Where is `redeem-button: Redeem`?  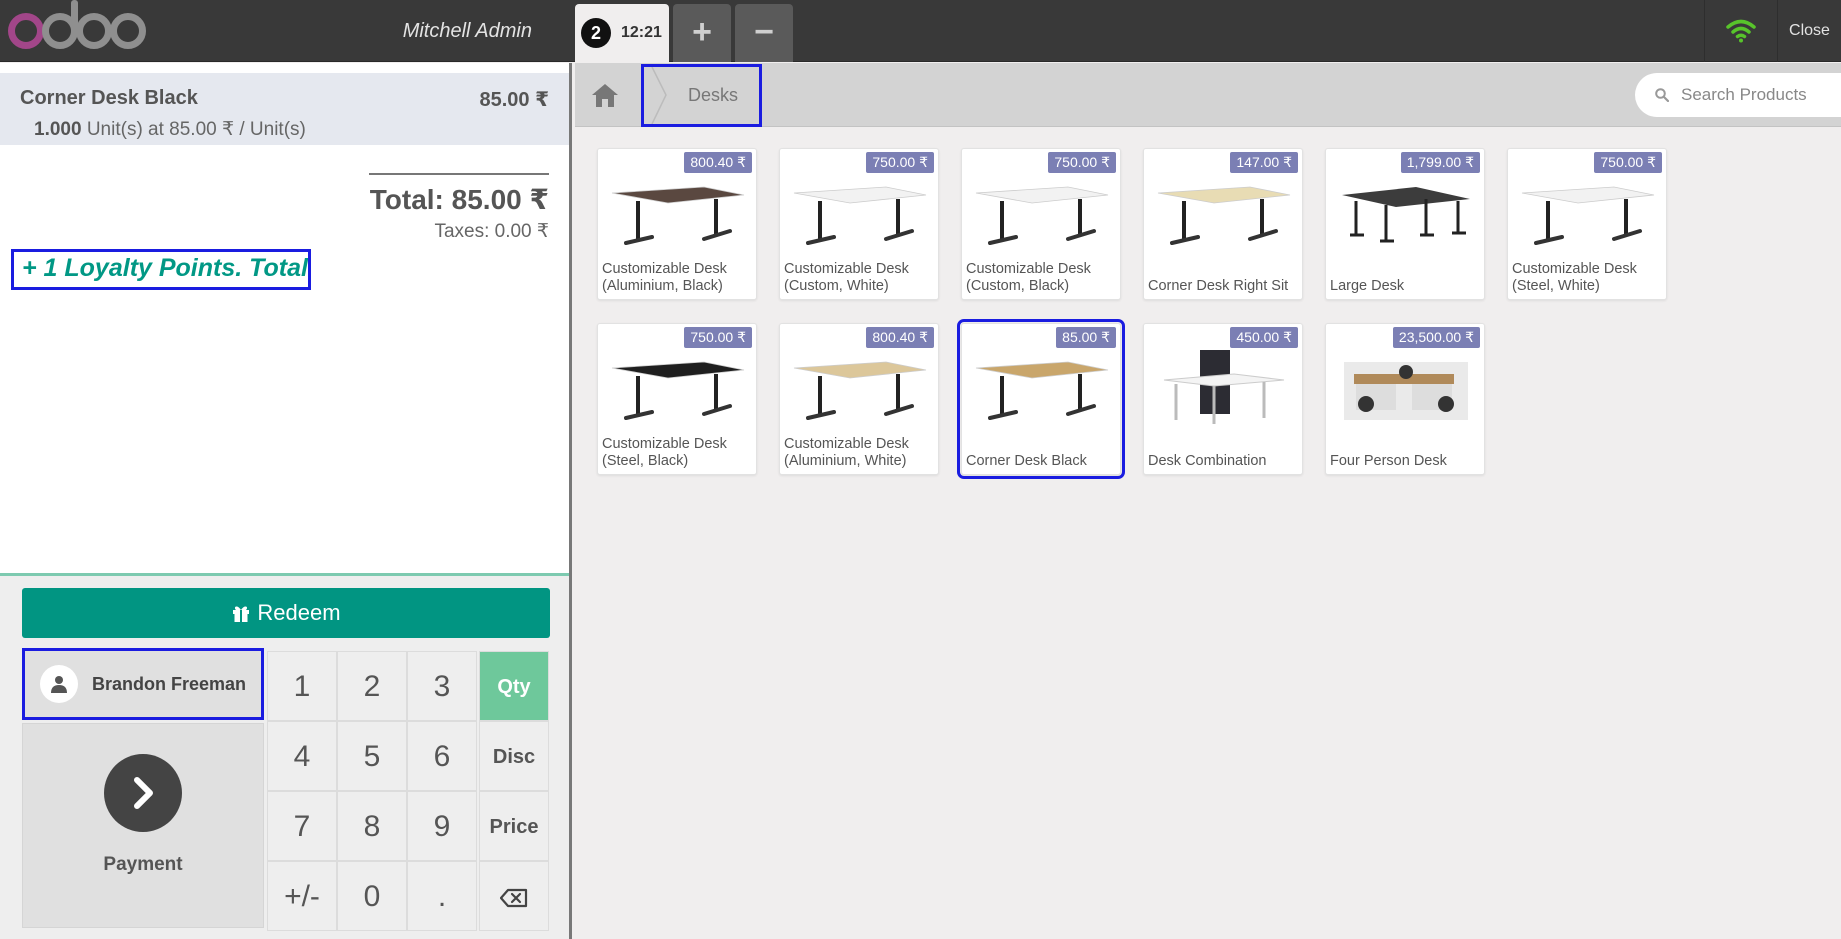
redeem-button: Redeem is located at coordinates (286, 613).